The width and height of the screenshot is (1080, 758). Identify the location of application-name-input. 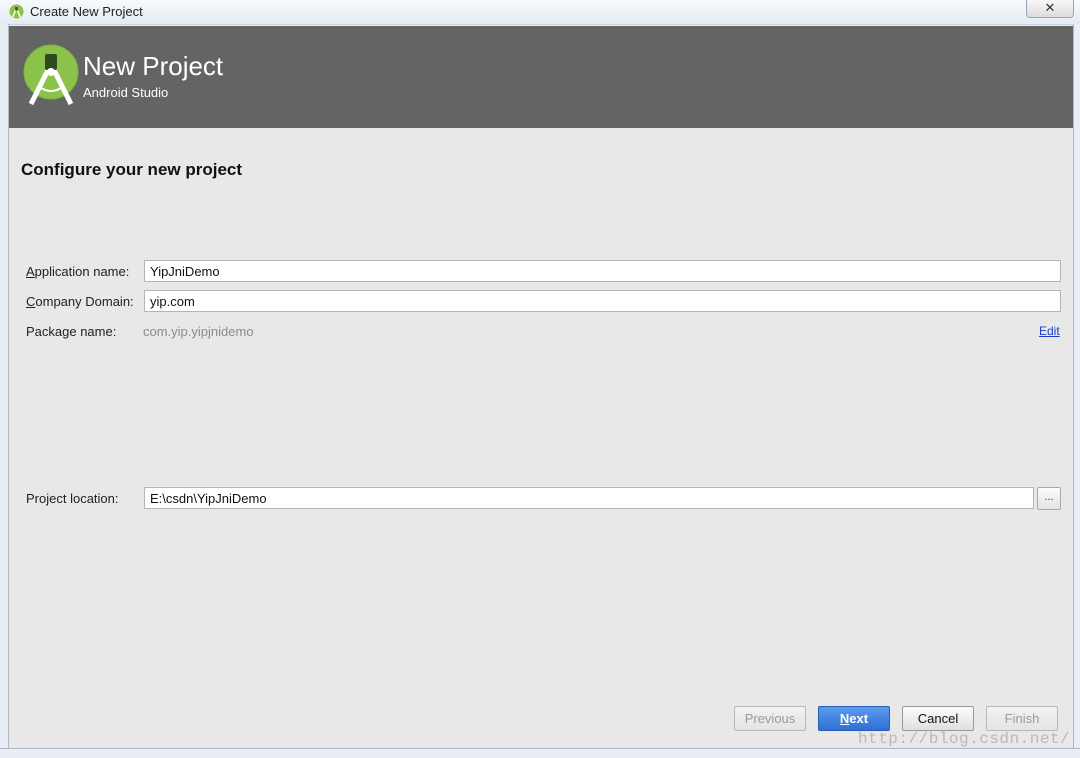
(602, 271).